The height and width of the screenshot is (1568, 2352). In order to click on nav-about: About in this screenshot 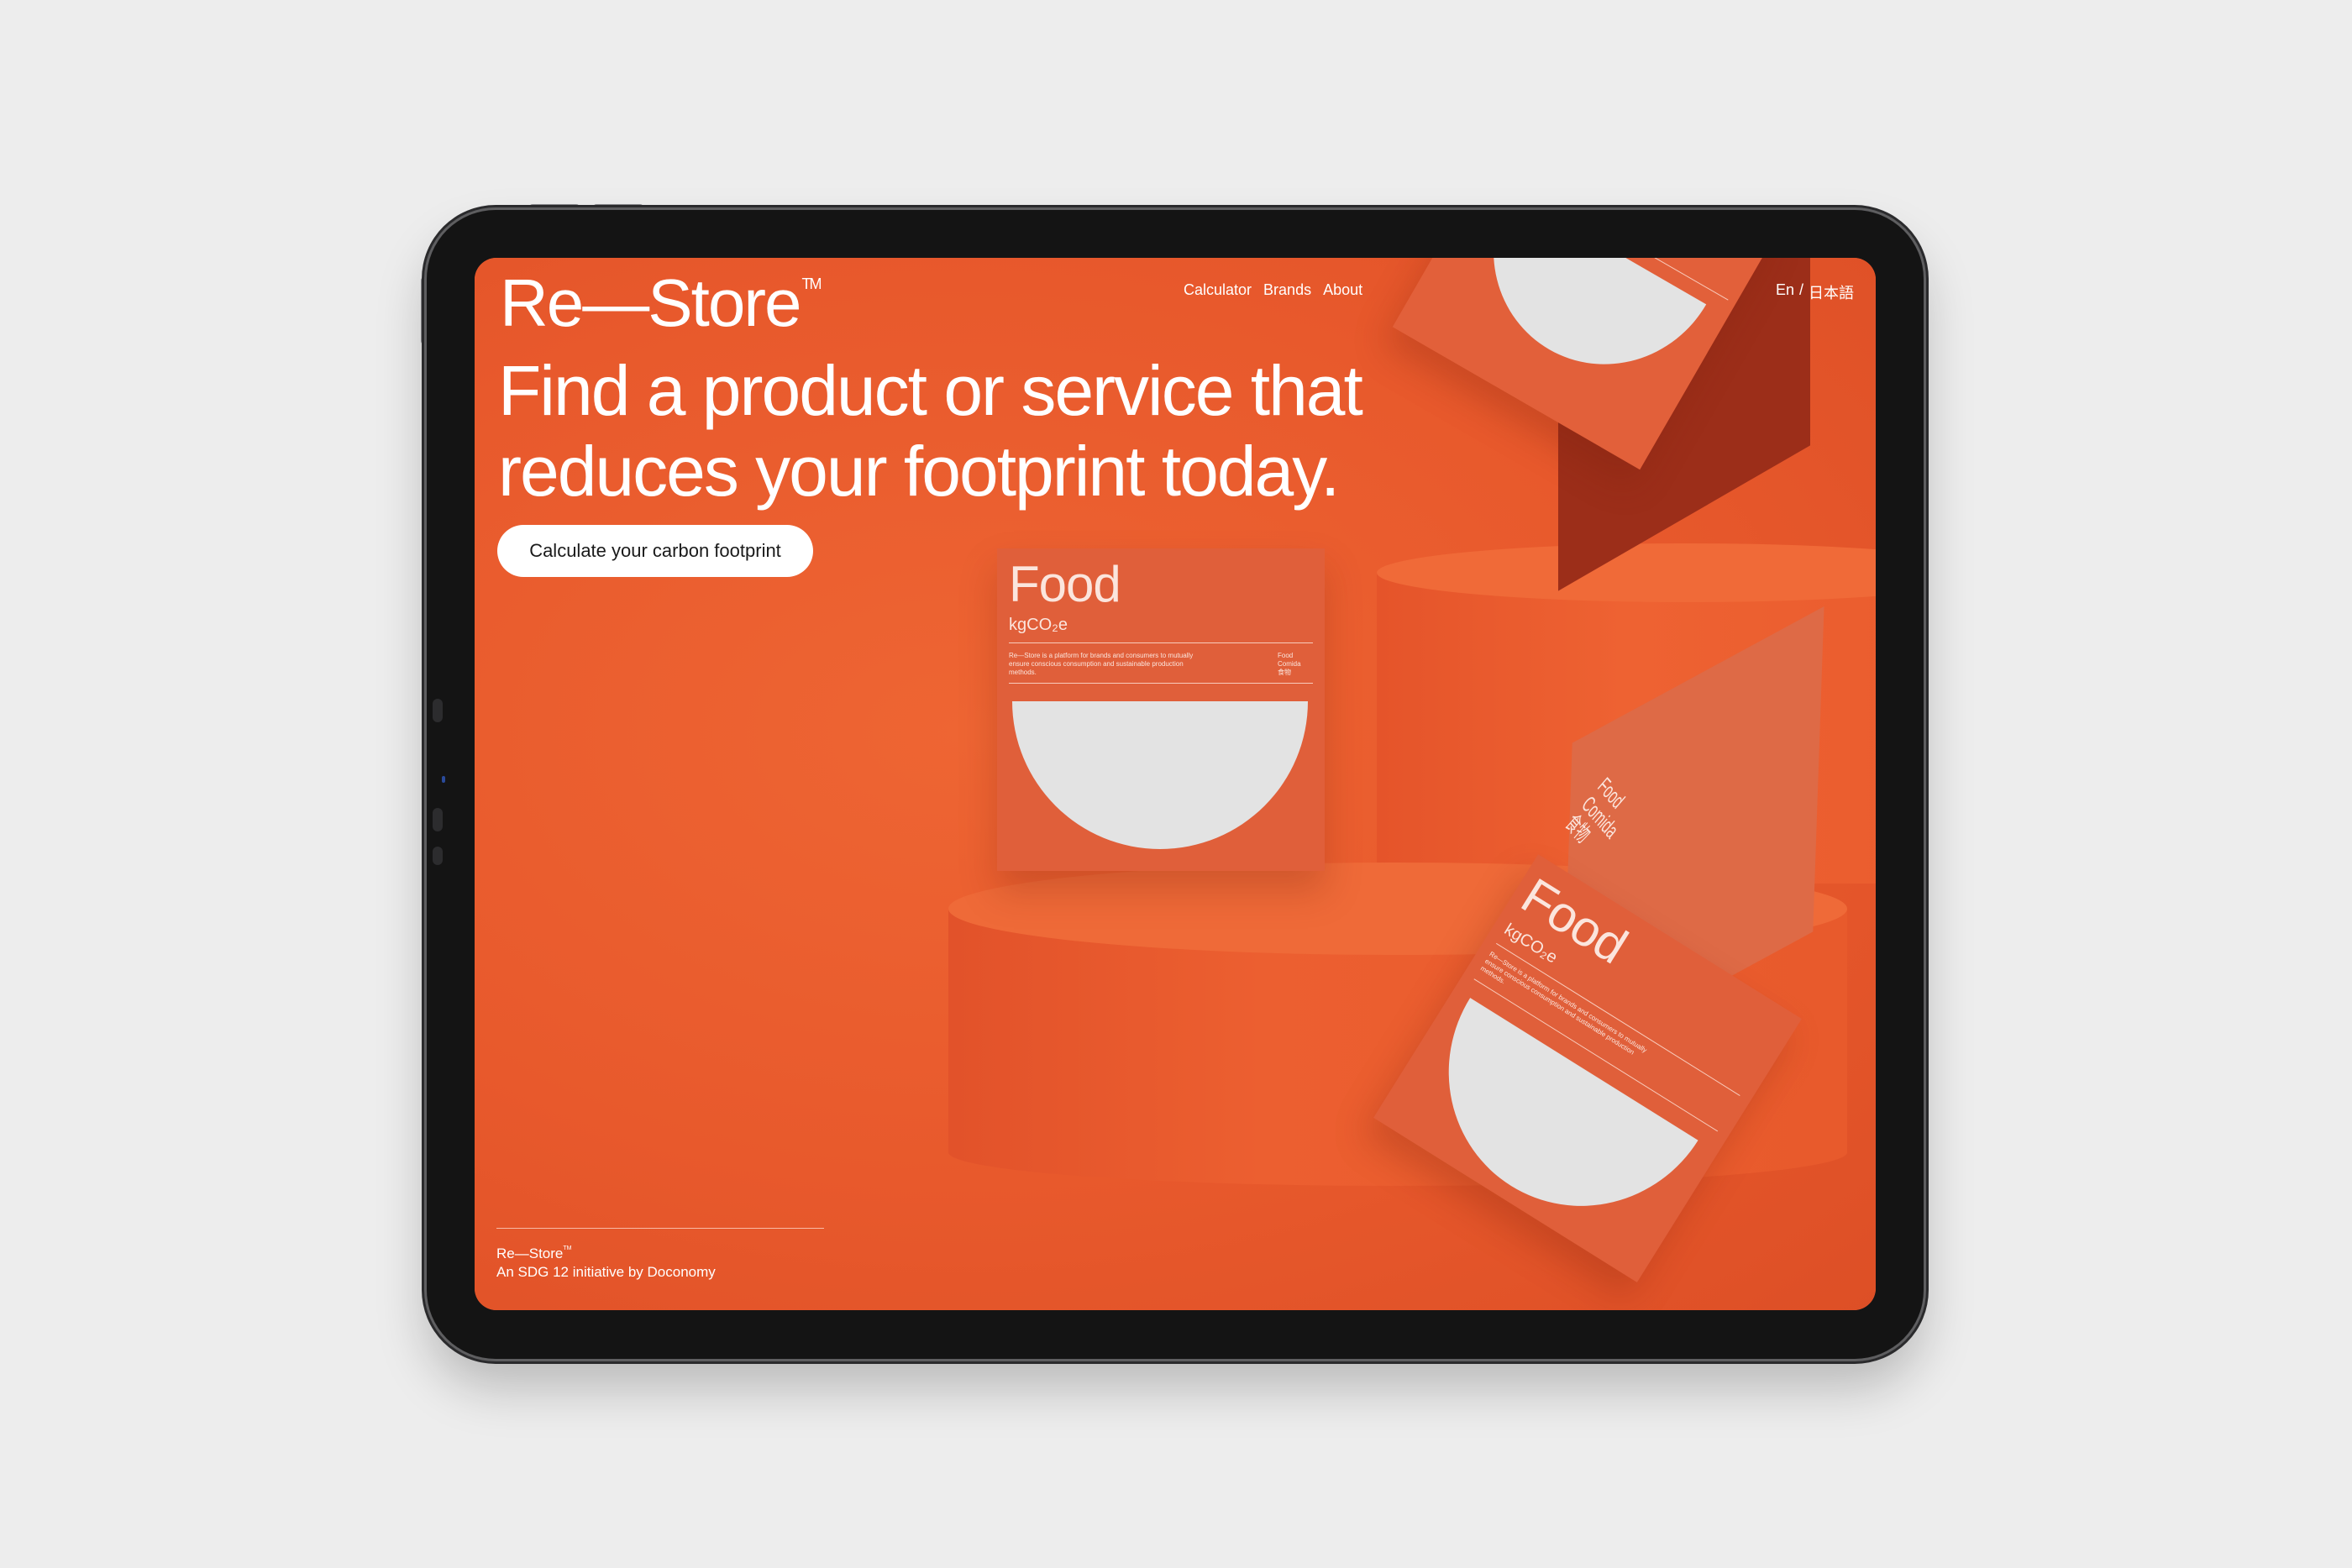, I will do `click(1342, 290)`.